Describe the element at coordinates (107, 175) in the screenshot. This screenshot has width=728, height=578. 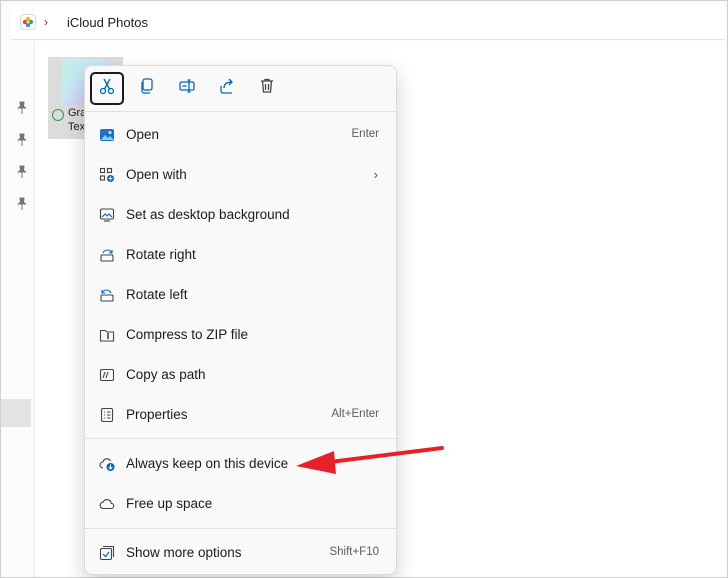
I see `open-with-icon` at that location.